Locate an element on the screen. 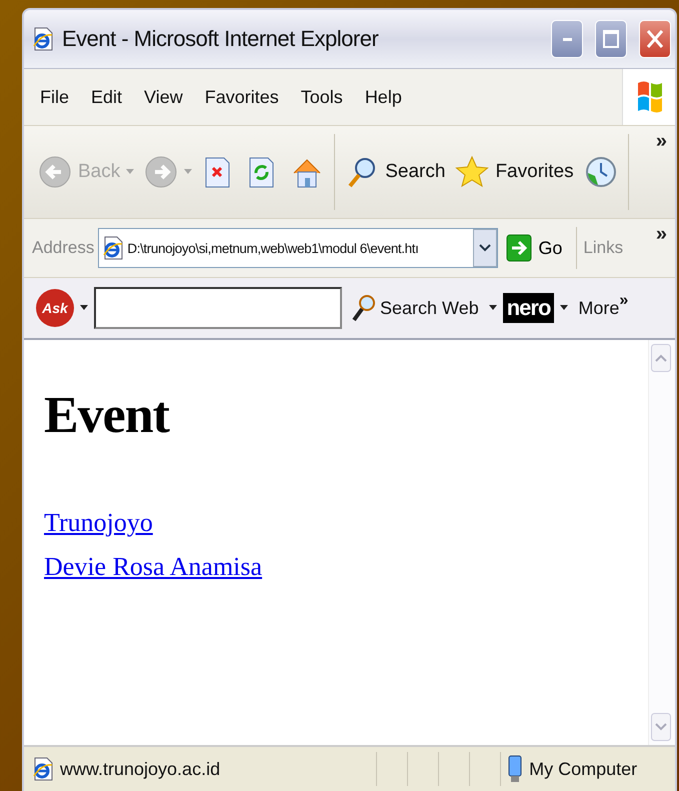 Image resolution: width=679 pixels, height=791 pixels. chevron-down-icon is located at coordinates (485, 248).